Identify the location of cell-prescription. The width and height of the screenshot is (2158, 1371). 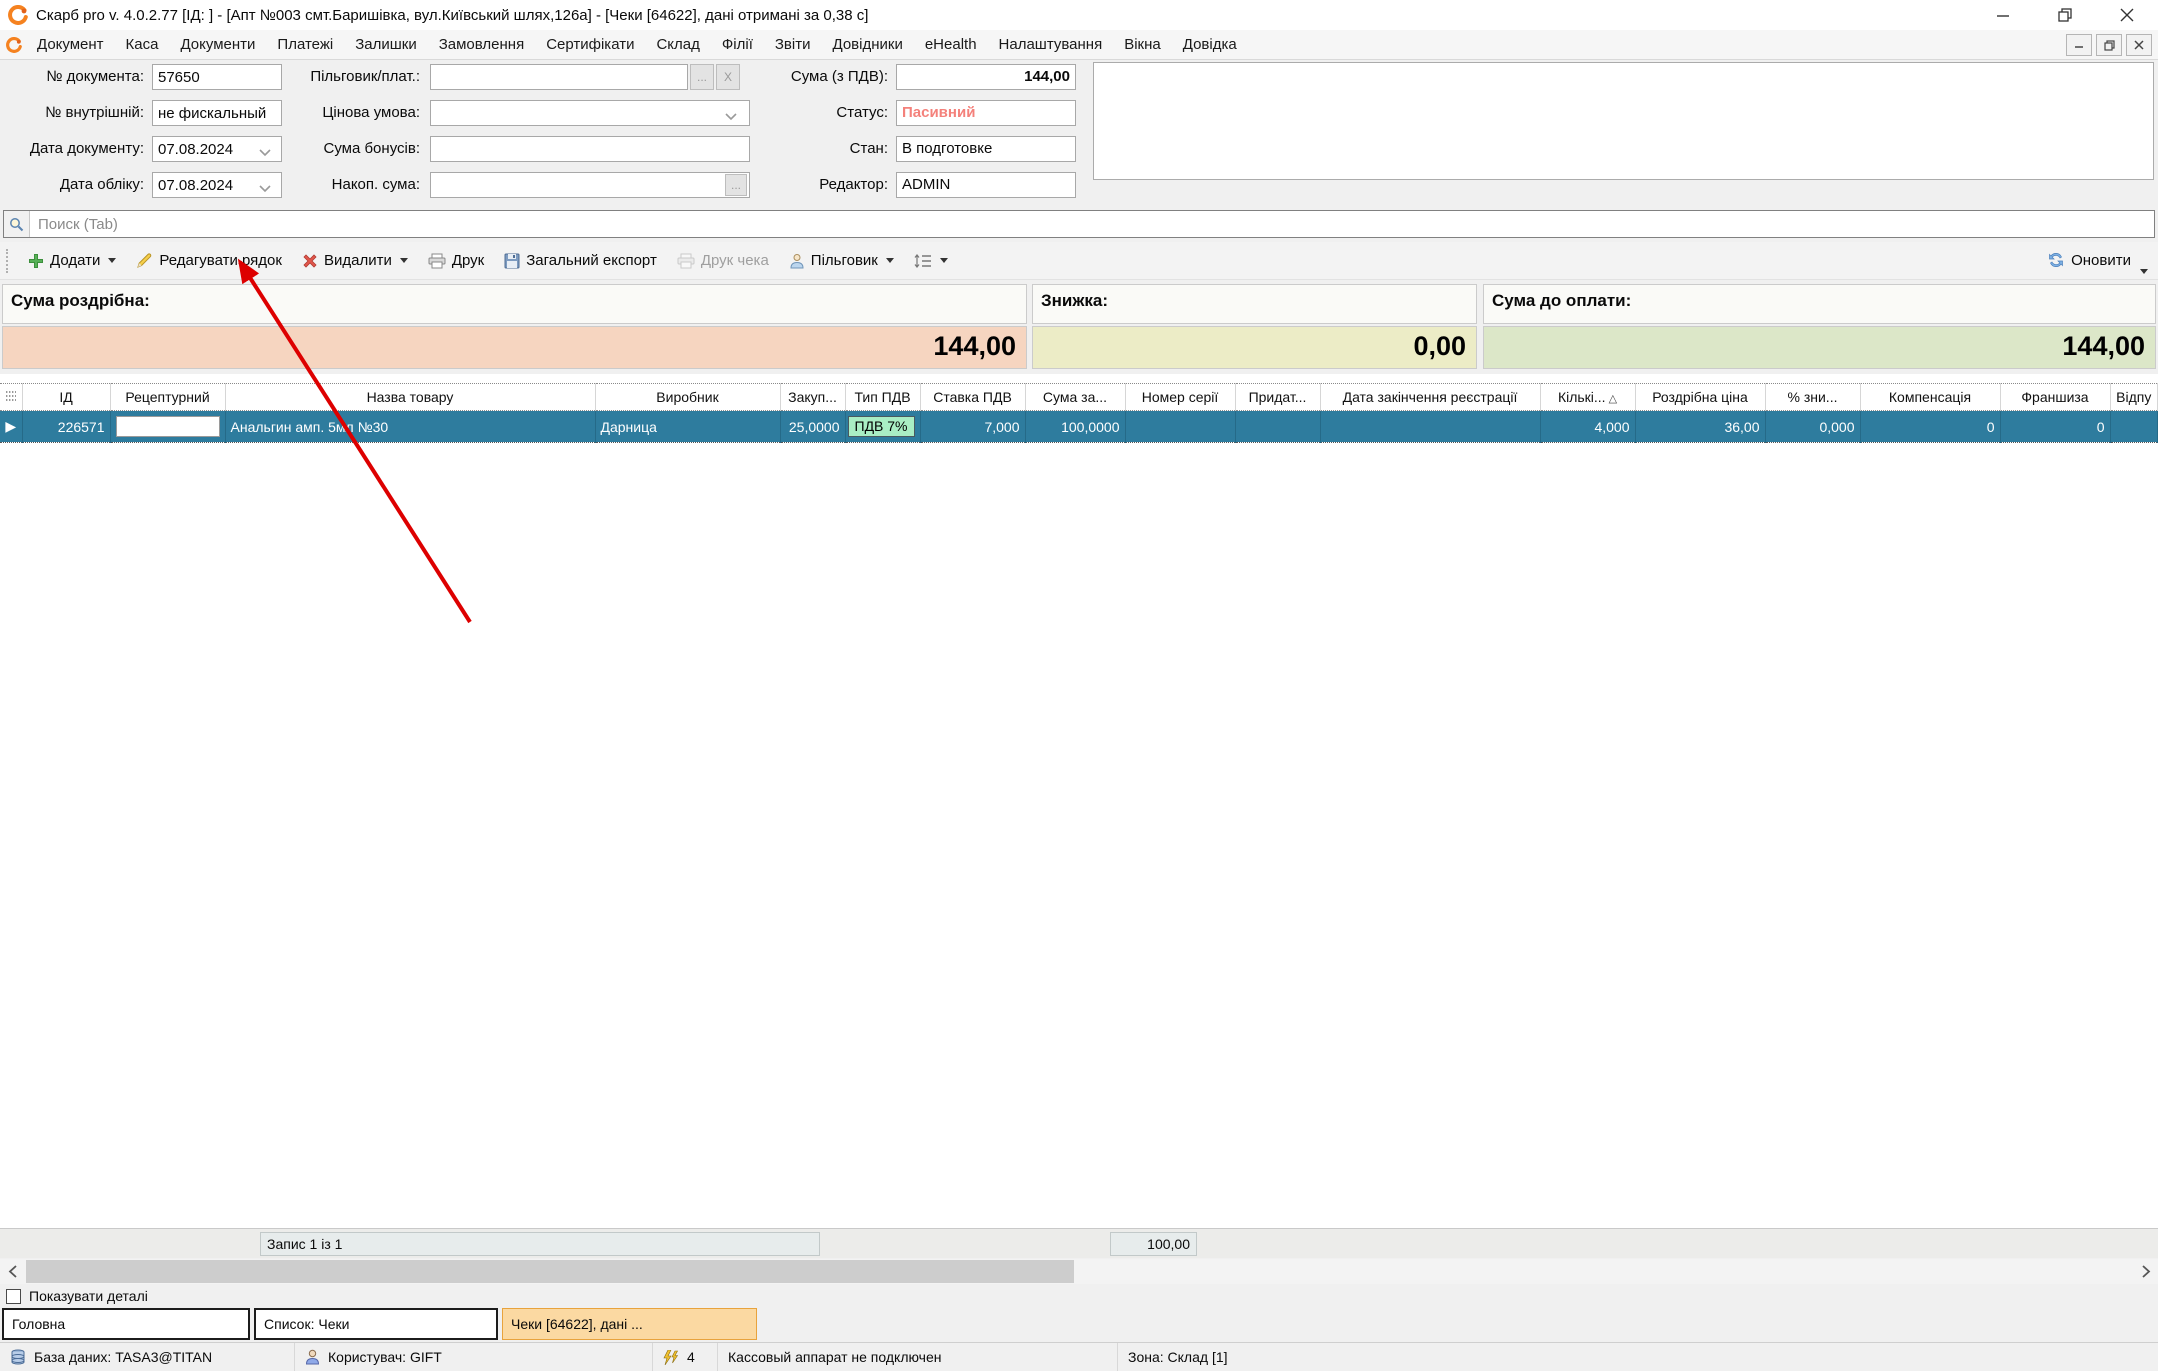
(168, 426).